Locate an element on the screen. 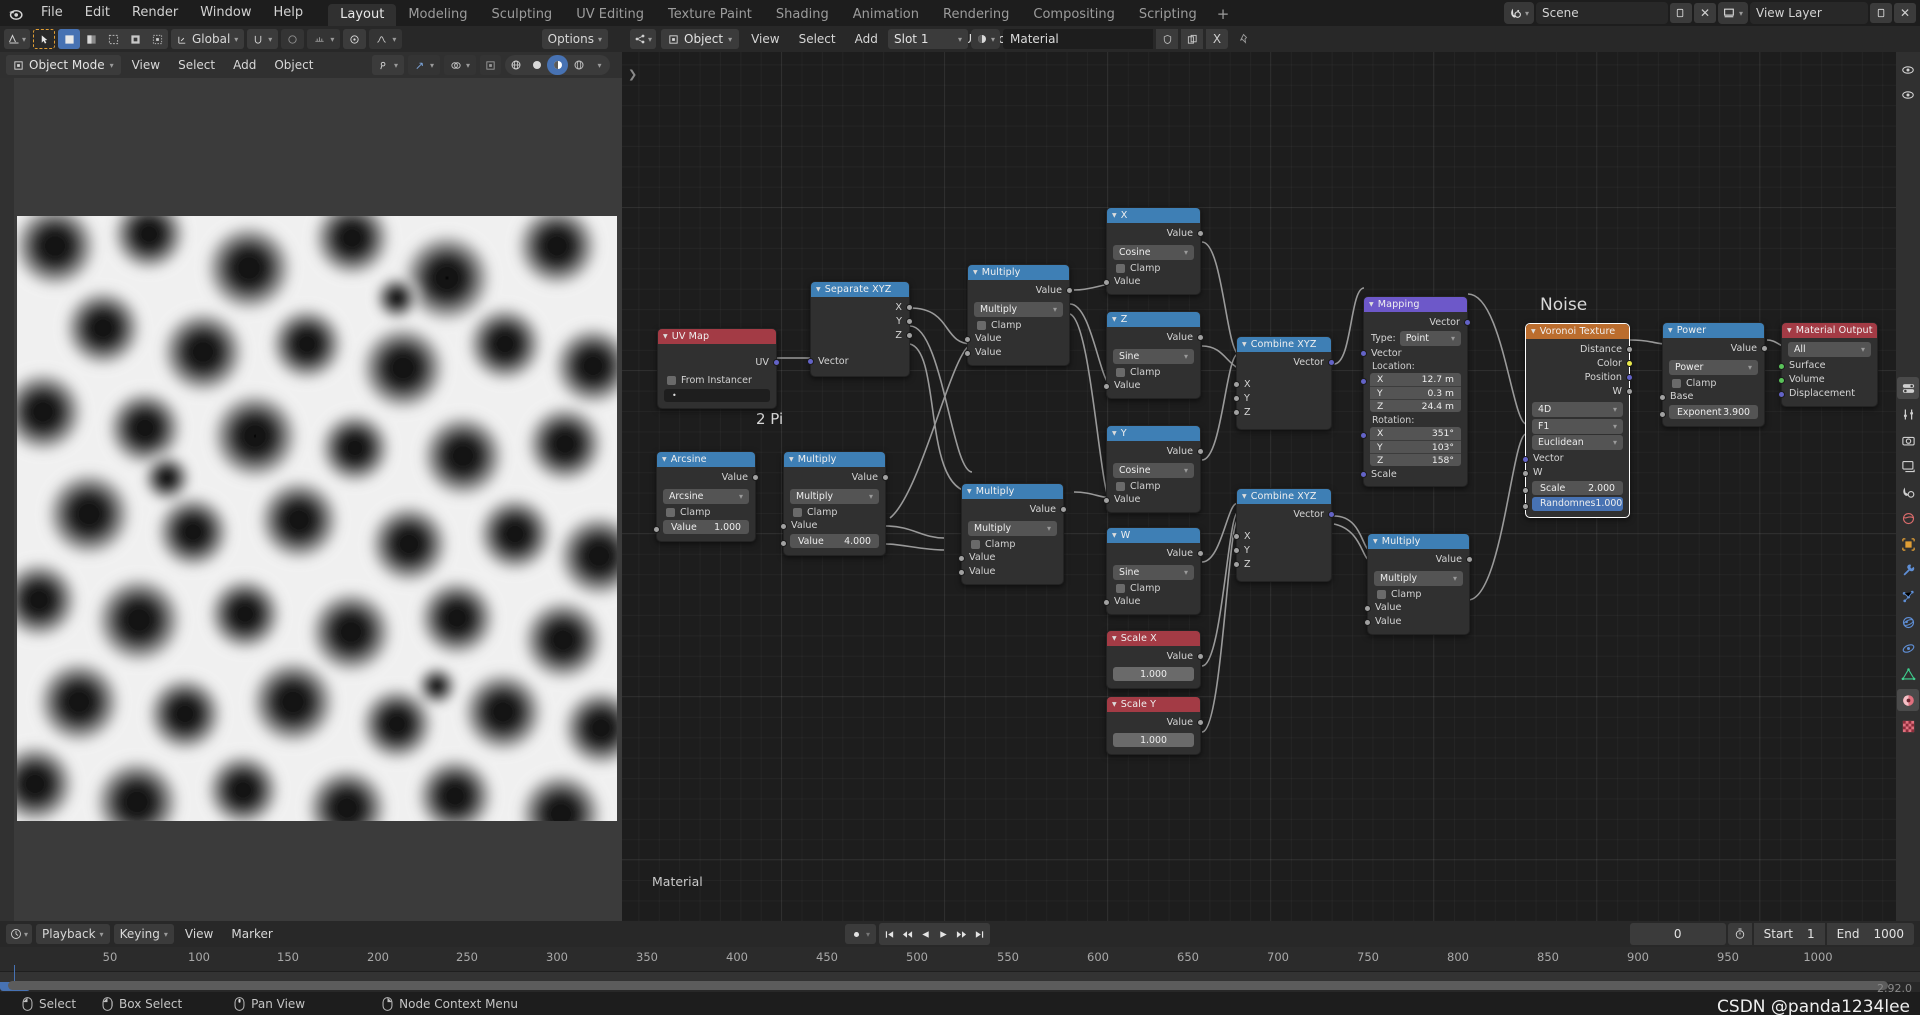 This screenshot has height=1015, width=1920. socket-randomness-in is located at coordinates (1525, 506).